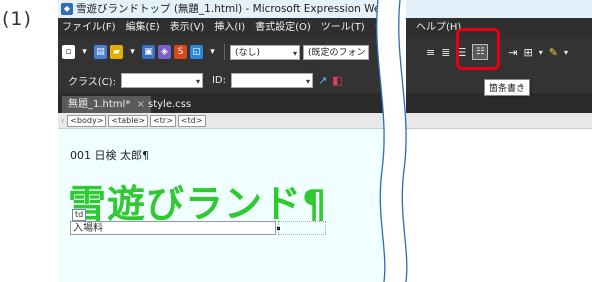  What do you see at coordinates (79, 215) in the screenshot?
I see `td-badge: td` at bounding box center [79, 215].